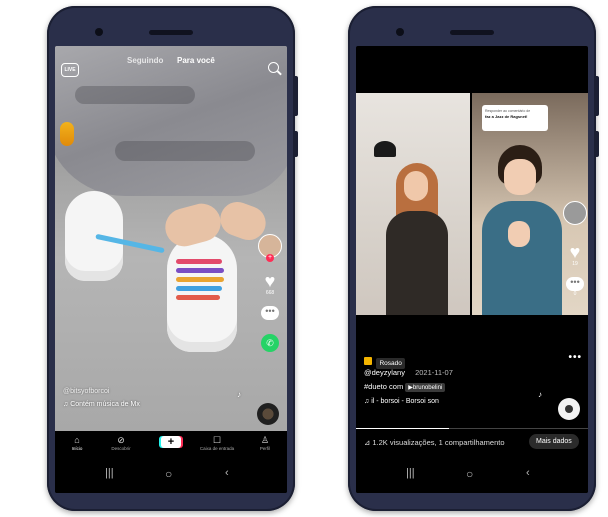 This screenshot has width=608, height=517. I want to click on stats-row: ⊿ 1.2K visualizações, 1 compartilhamento, so click(434, 442).